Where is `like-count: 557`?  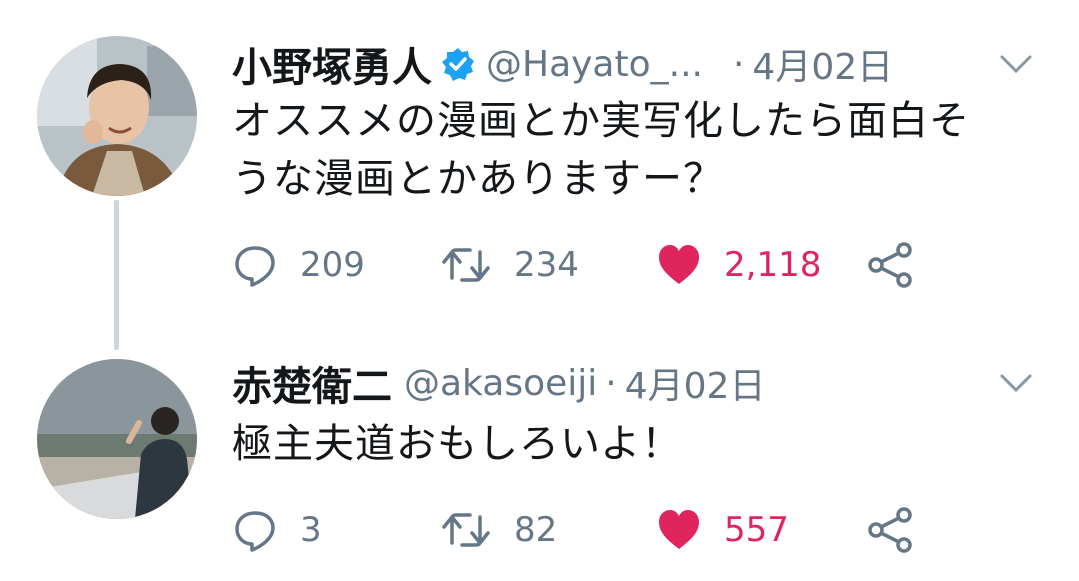 like-count: 557 is located at coordinates (756, 530).